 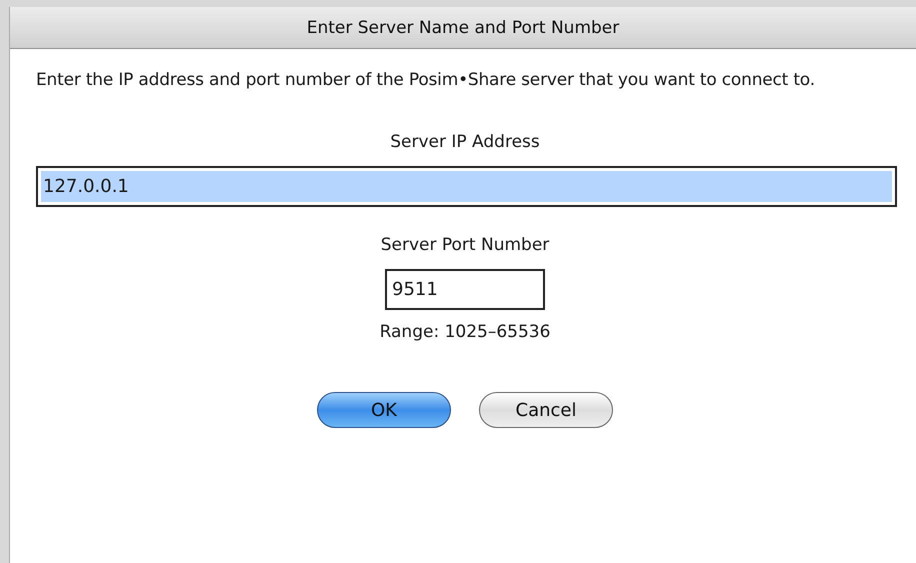 What do you see at coordinates (426, 80) in the screenshot?
I see `instruction-text: Enter the IP address and port number of the Posim•Share server that you want to connect to.` at bounding box center [426, 80].